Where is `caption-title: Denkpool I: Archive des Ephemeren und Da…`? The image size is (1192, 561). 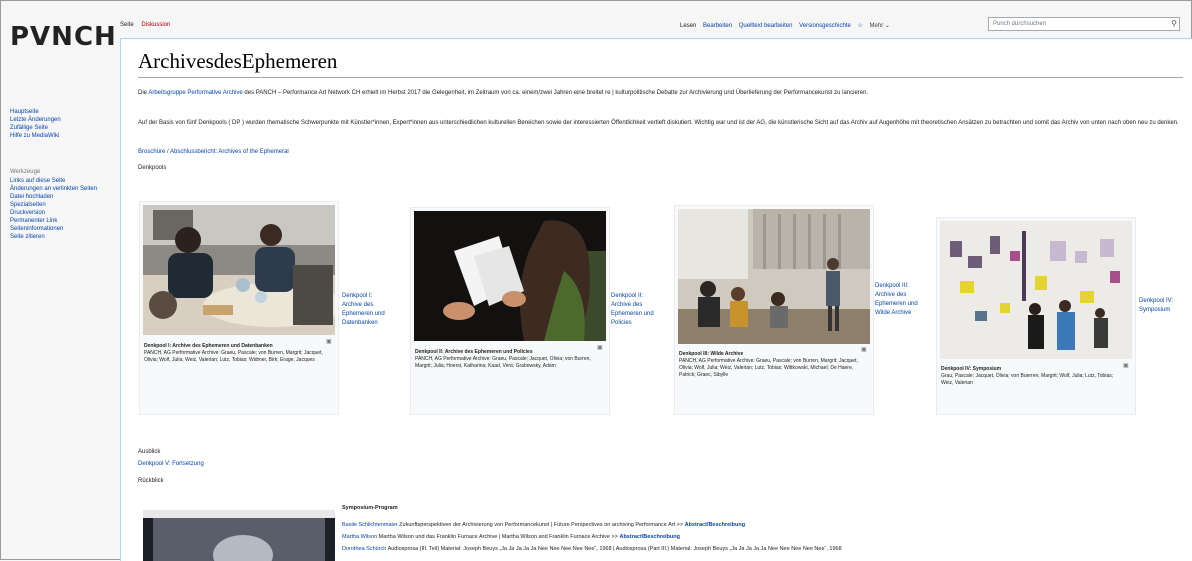 caption-title: Denkpool I: Archive des Ephemeren und Da… is located at coordinates (208, 346).